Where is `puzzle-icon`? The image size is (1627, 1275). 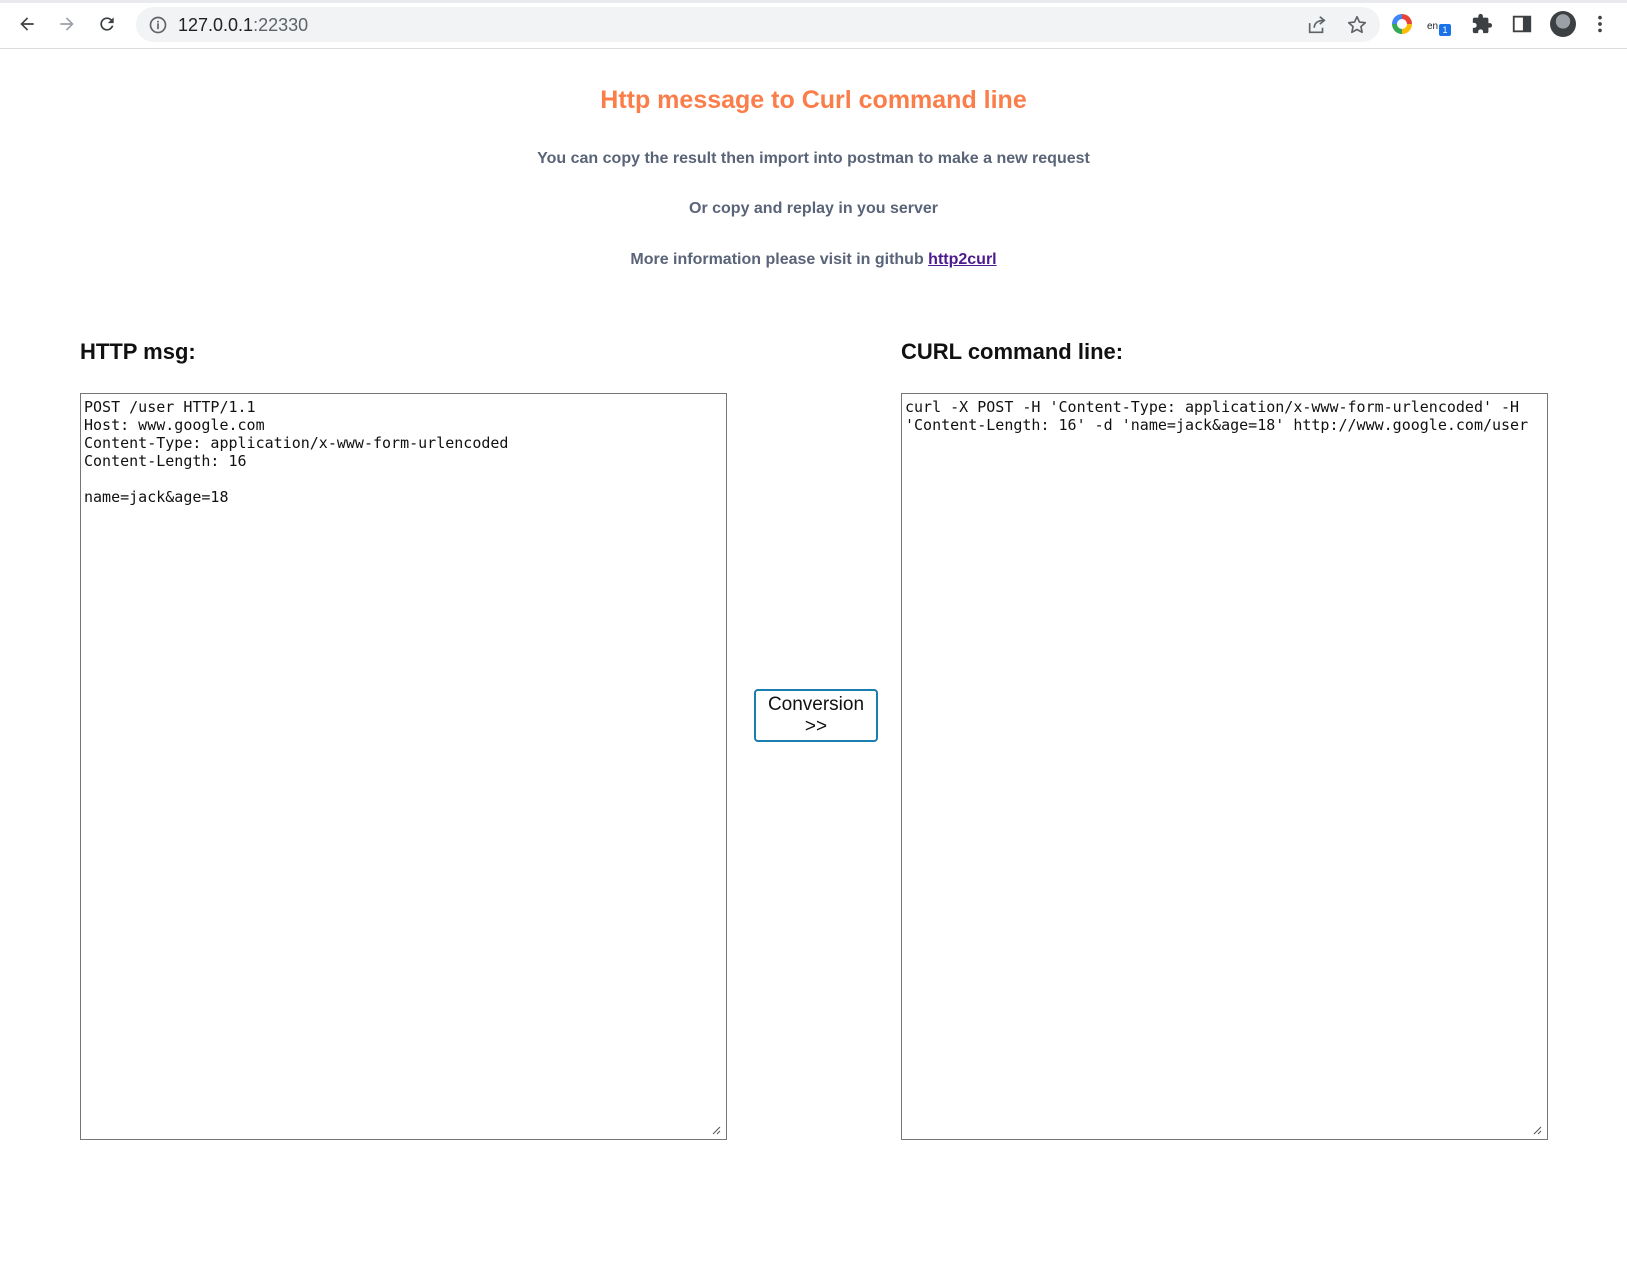 puzzle-icon is located at coordinates (1482, 23).